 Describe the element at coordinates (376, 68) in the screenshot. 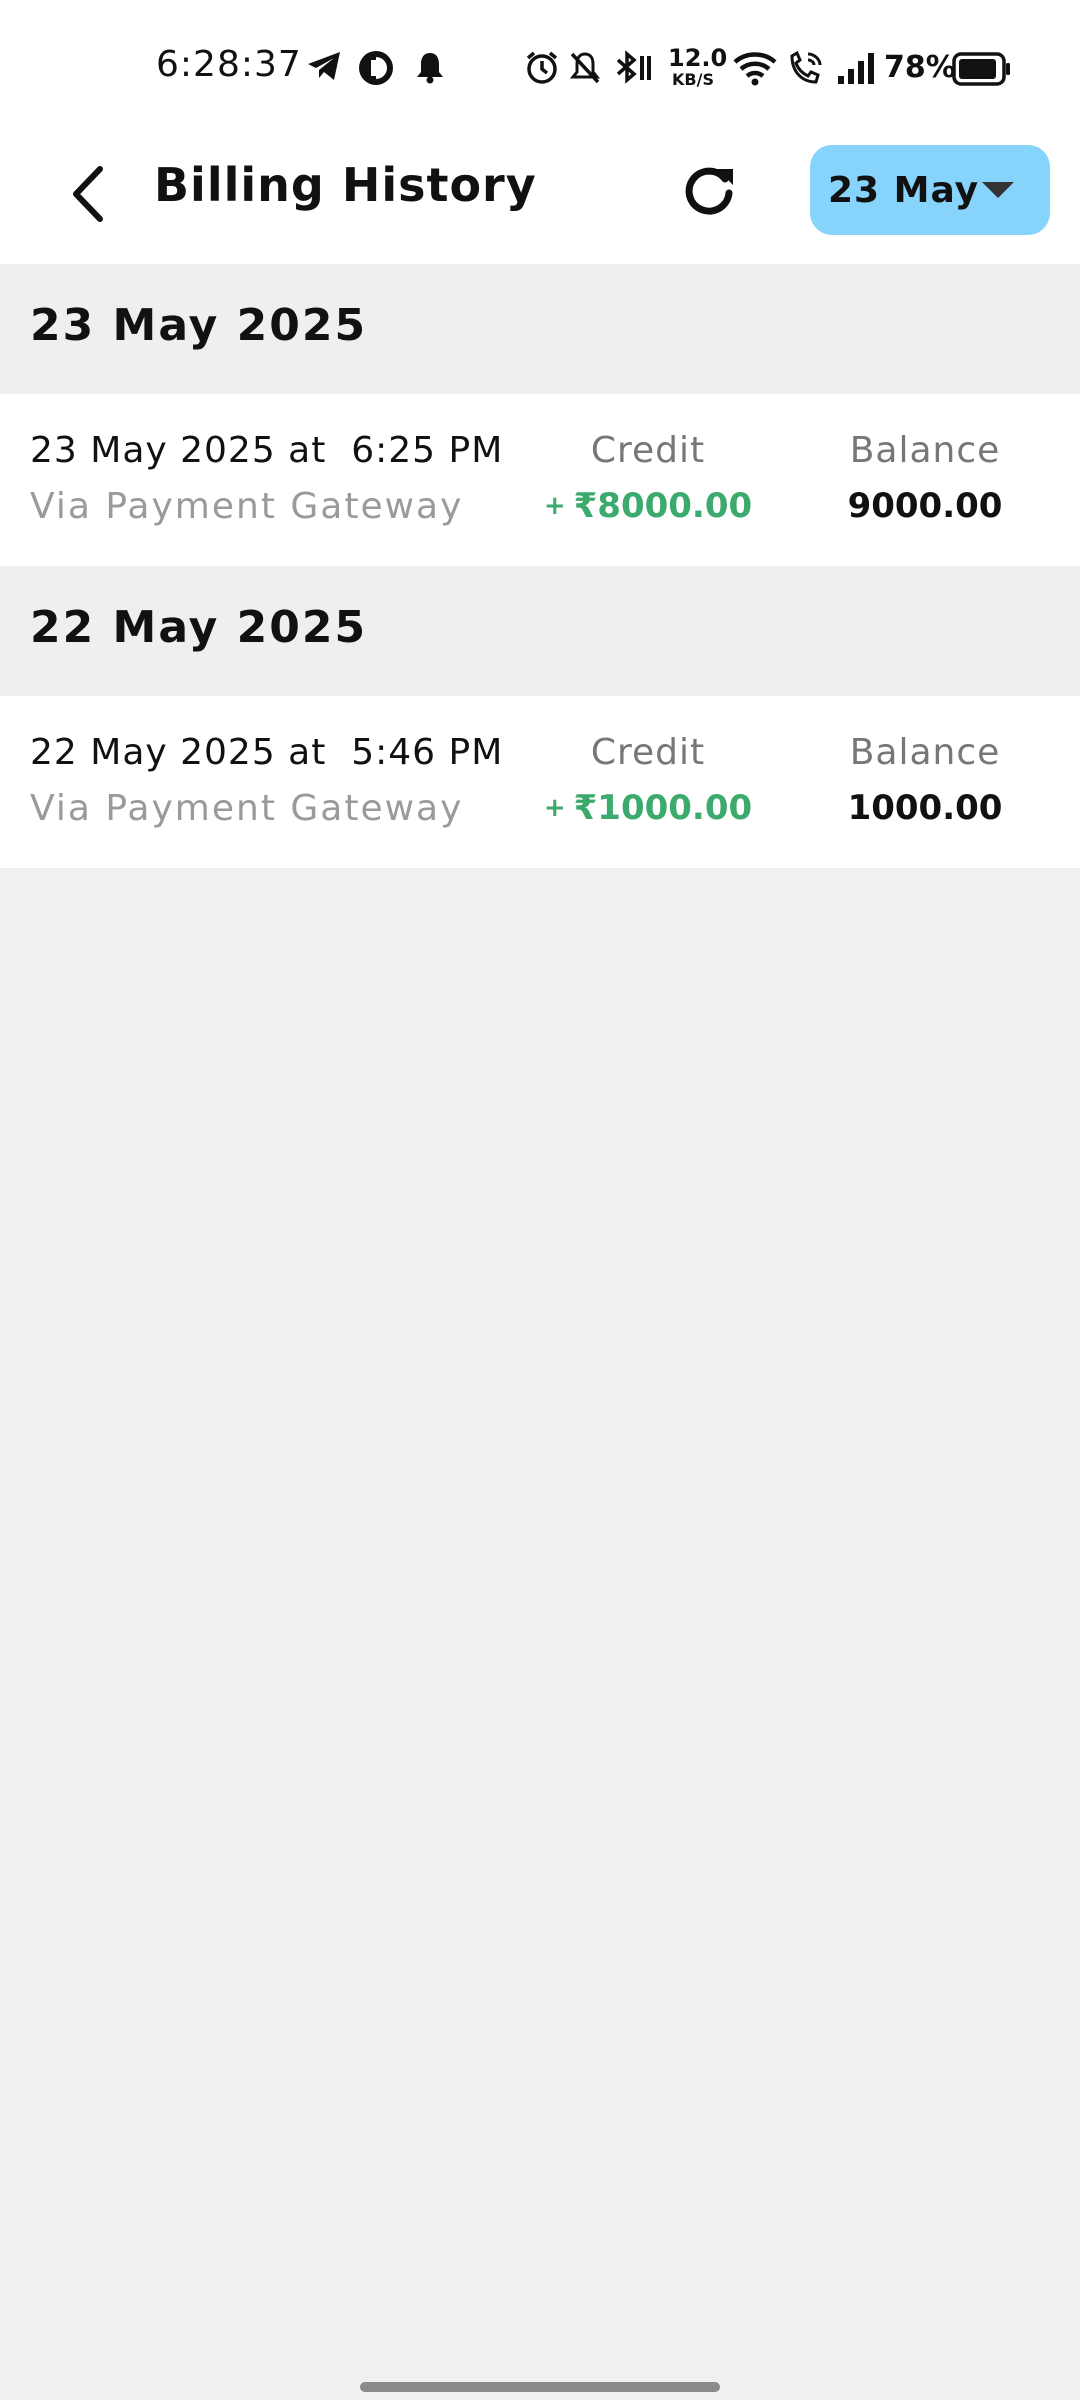

I see `app-notification-icon` at that location.